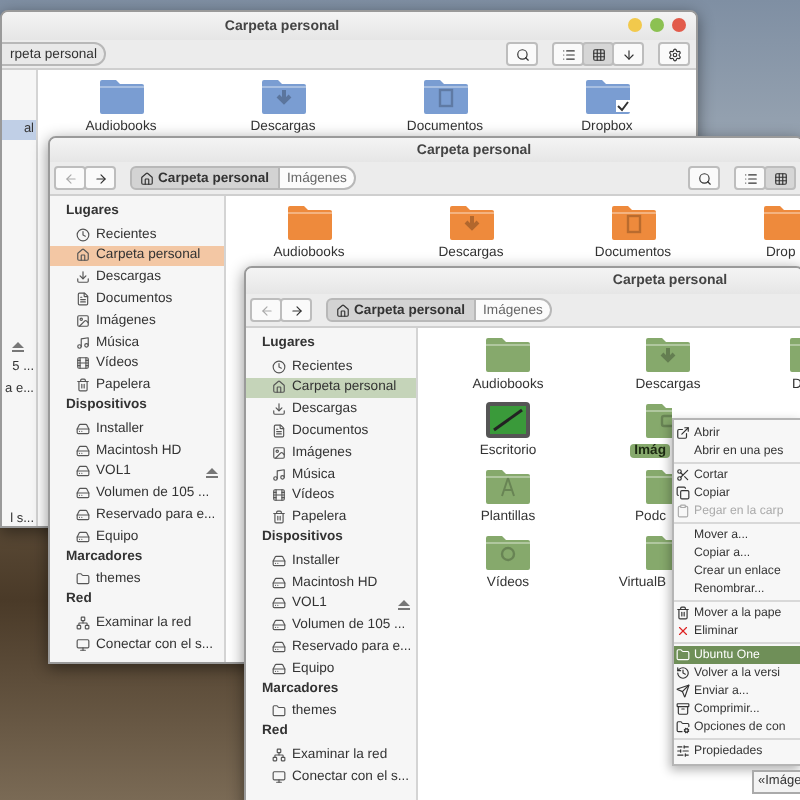 The width and height of the screenshot is (800, 800). What do you see at coordinates (657, 25) in the screenshot?
I see `maximize-button` at bounding box center [657, 25].